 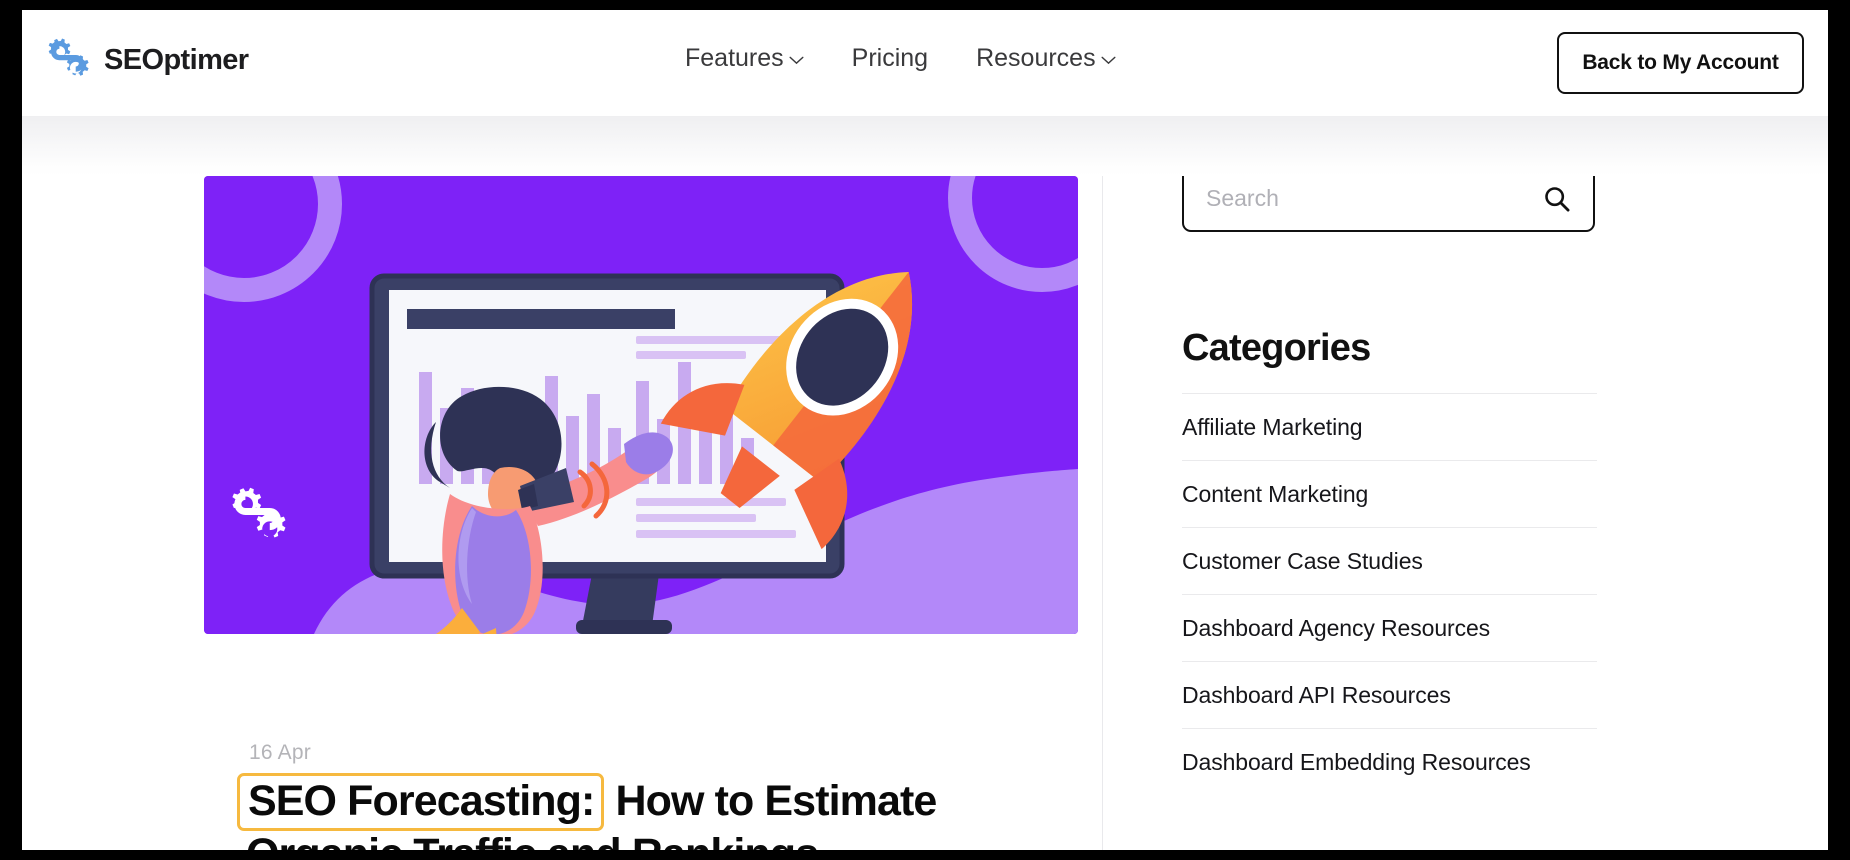 I want to click on nav-label: Features, so click(x=734, y=58).